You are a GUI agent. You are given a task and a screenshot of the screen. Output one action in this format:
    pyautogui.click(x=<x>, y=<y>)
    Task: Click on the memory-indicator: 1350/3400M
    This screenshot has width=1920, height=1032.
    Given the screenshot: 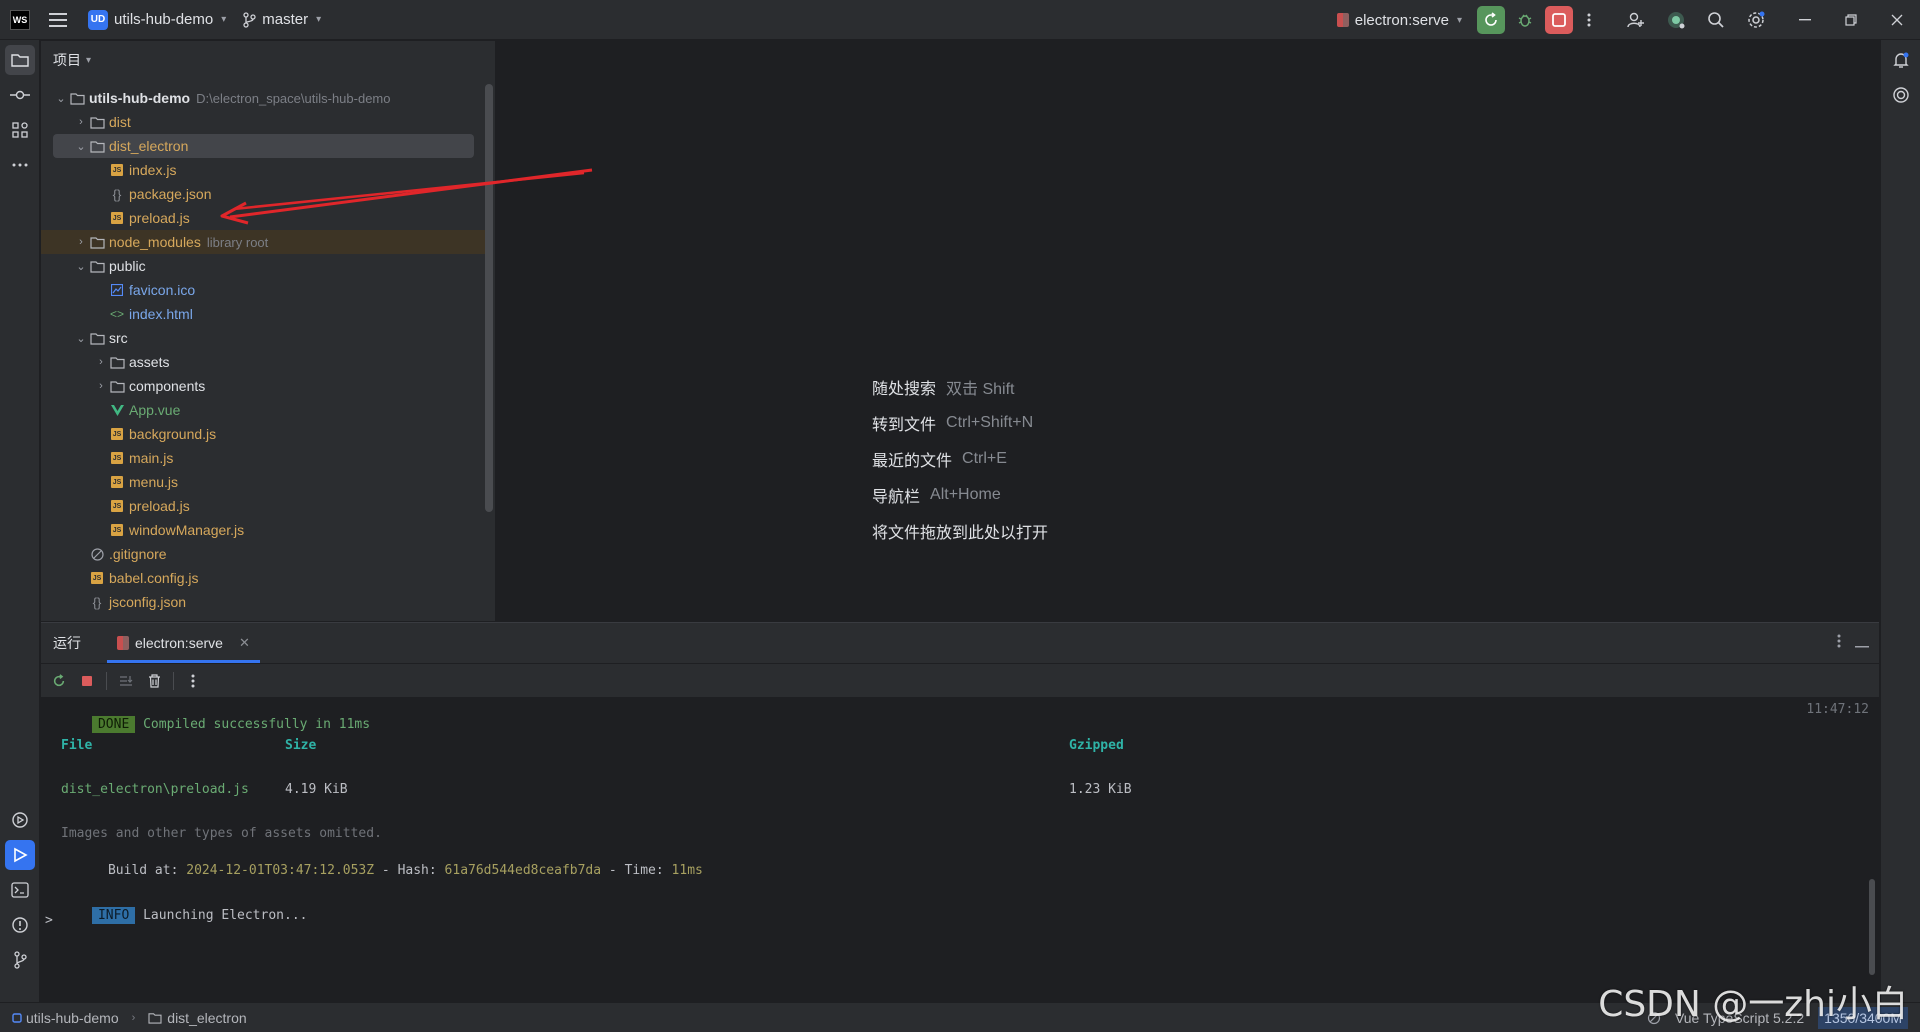 What is the action you would take?
    pyautogui.click(x=1863, y=1018)
    